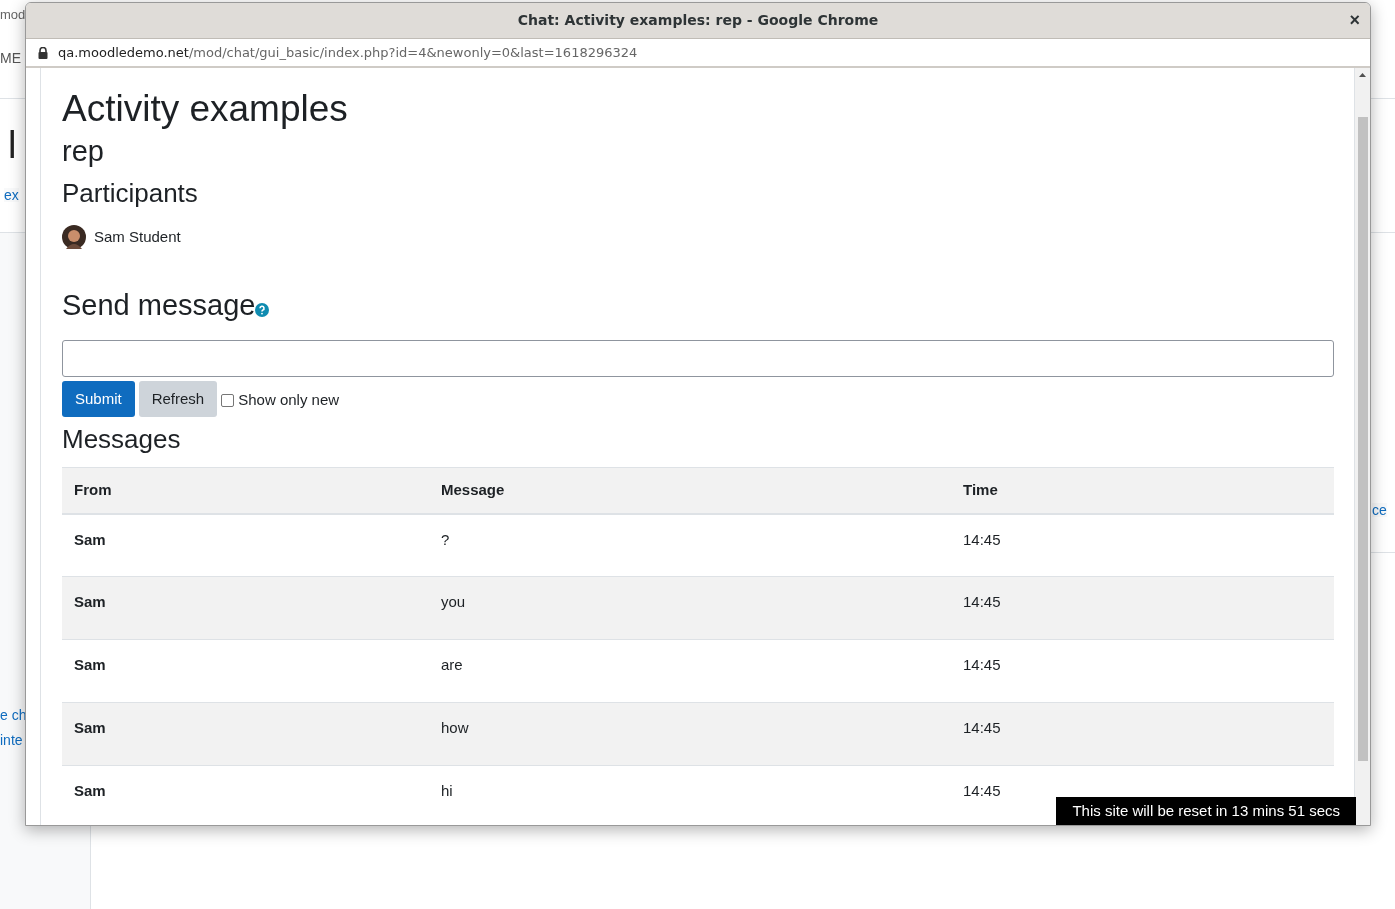 The width and height of the screenshot is (1395, 909). I want to click on window-title: Chat: Activity examples: rep - Google Chrome, so click(698, 20).